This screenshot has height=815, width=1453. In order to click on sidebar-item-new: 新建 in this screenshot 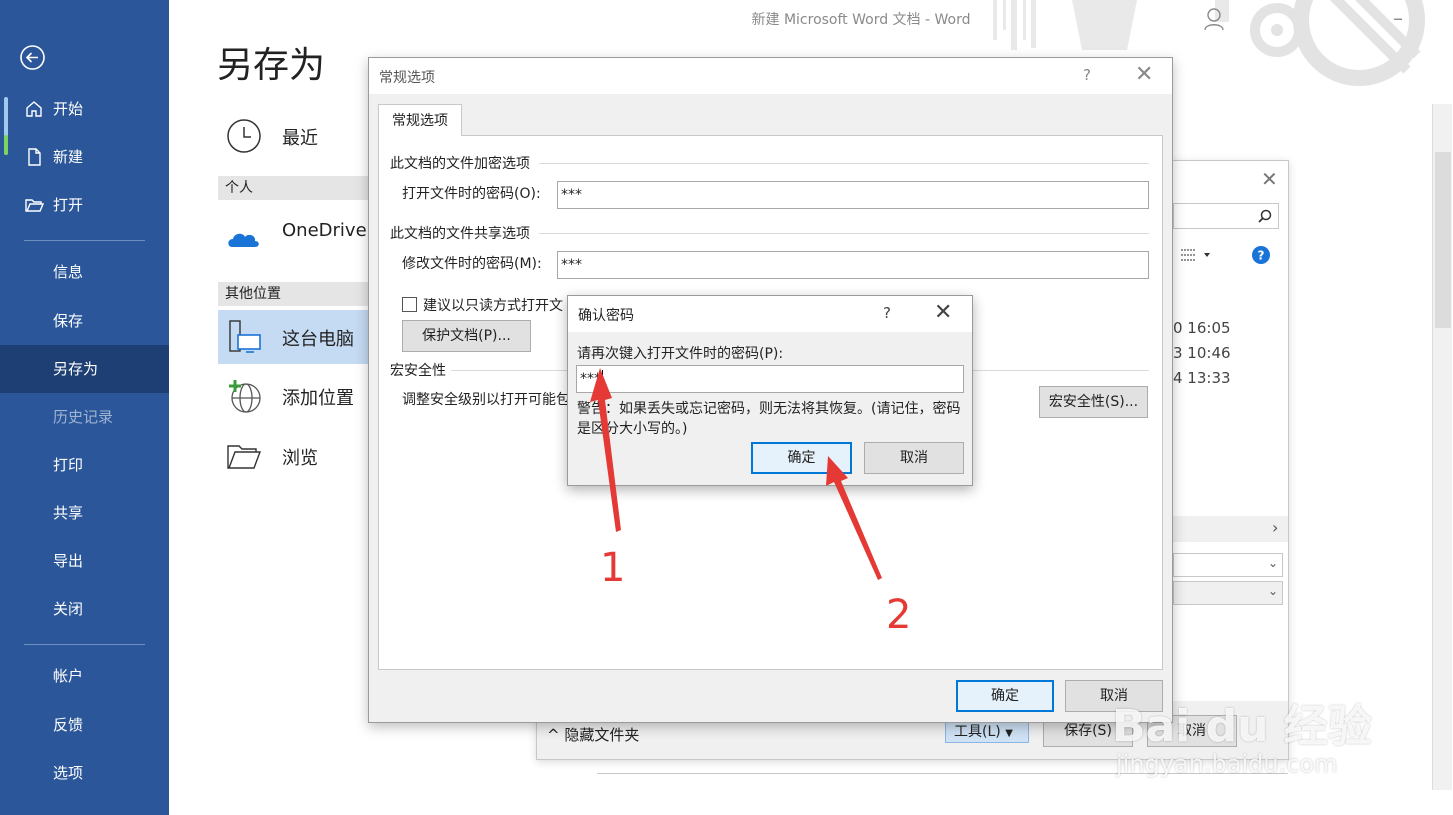, I will do `click(84, 157)`.